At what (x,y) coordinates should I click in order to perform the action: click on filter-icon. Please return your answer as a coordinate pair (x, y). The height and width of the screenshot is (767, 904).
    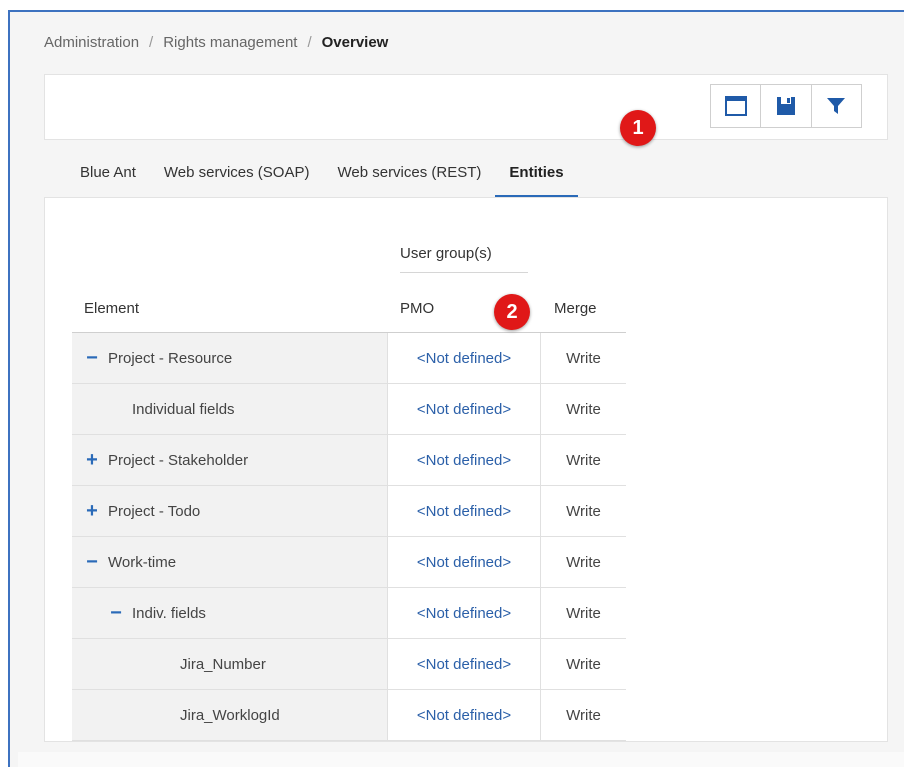
    Looking at the image, I should click on (836, 106).